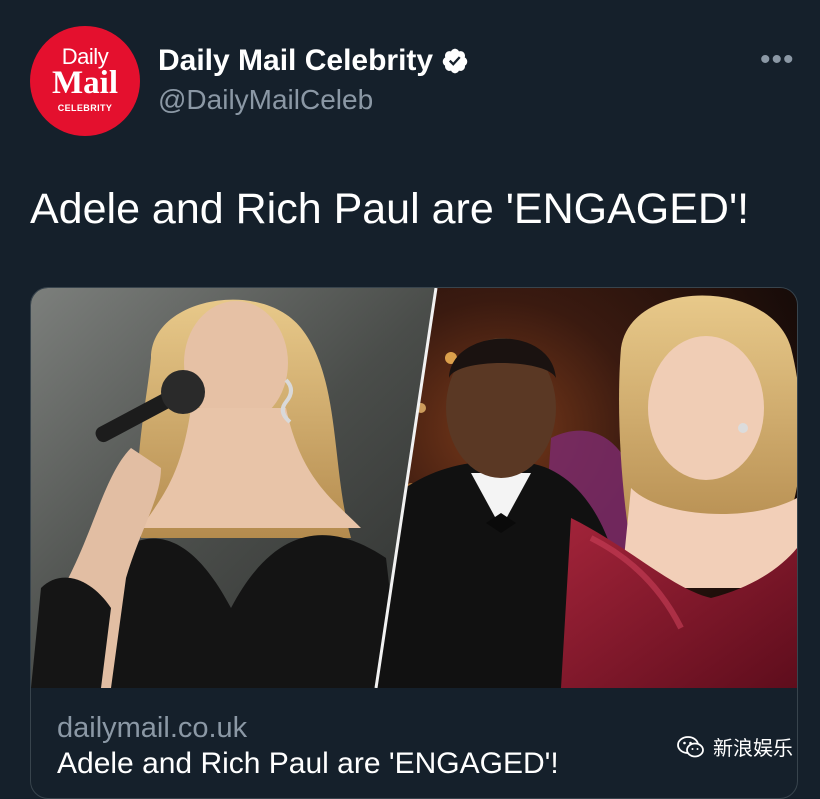  What do you see at coordinates (753, 748) in the screenshot?
I see `watermark-text: 新浪娱乐` at bounding box center [753, 748].